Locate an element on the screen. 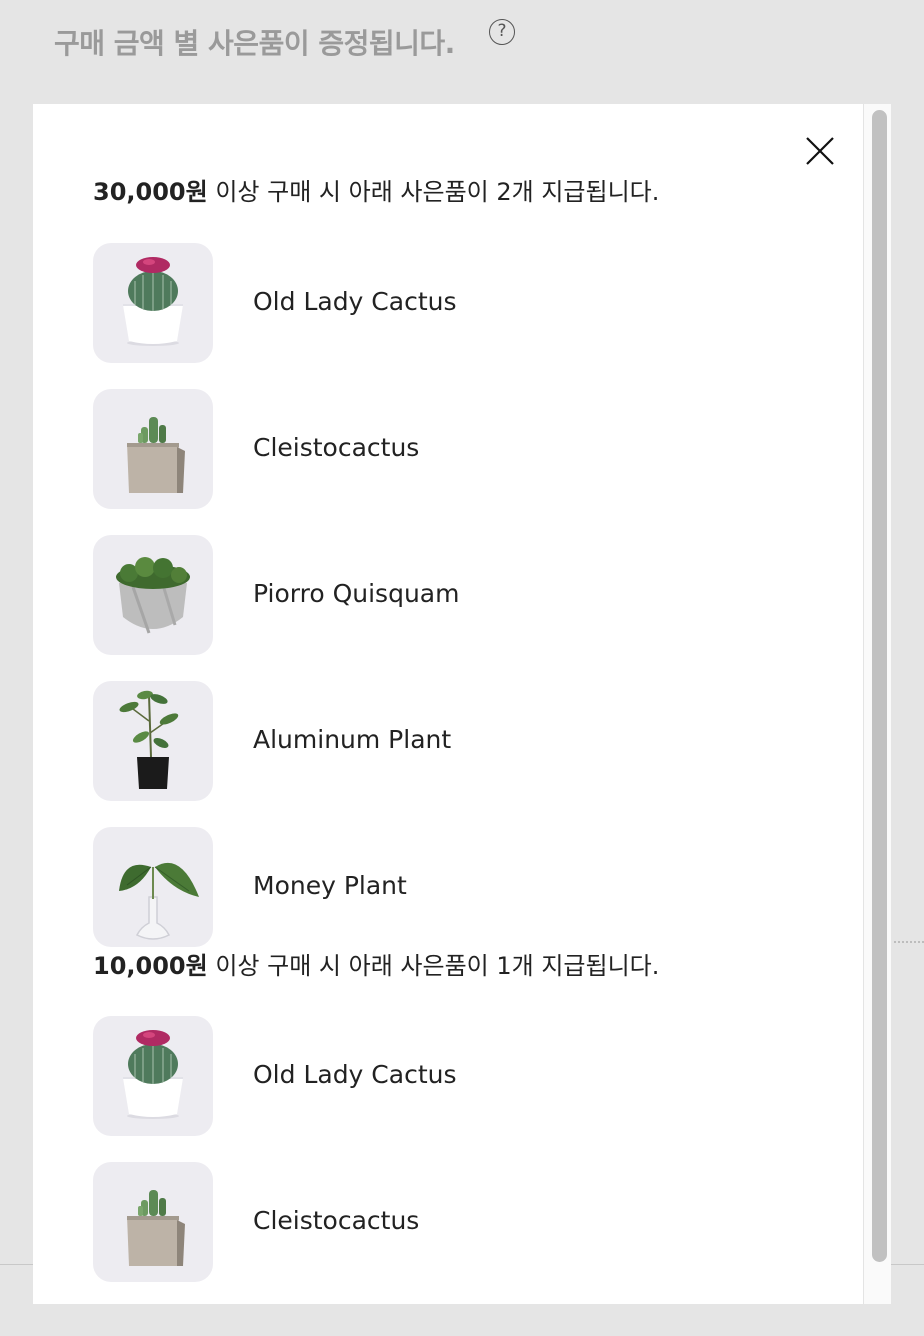  tier-description: 이상 구매 시 아래 사은품이 1개 지급됩니다. is located at coordinates (433, 966).